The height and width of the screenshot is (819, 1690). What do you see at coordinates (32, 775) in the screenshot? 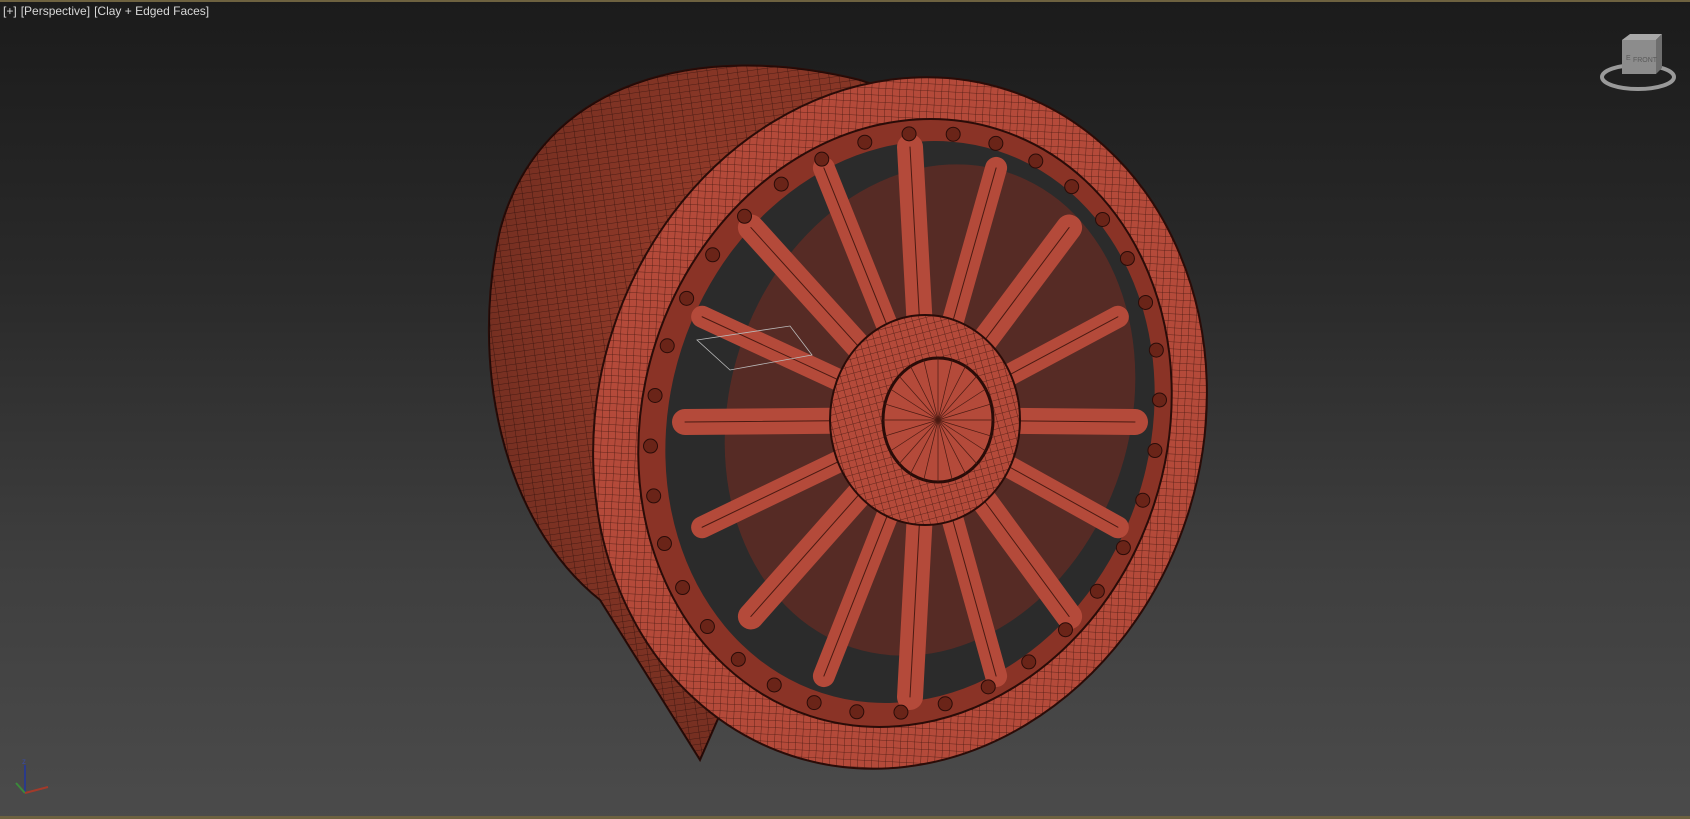
I see `axis-gizmo: z` at bounding box center [32, 775].